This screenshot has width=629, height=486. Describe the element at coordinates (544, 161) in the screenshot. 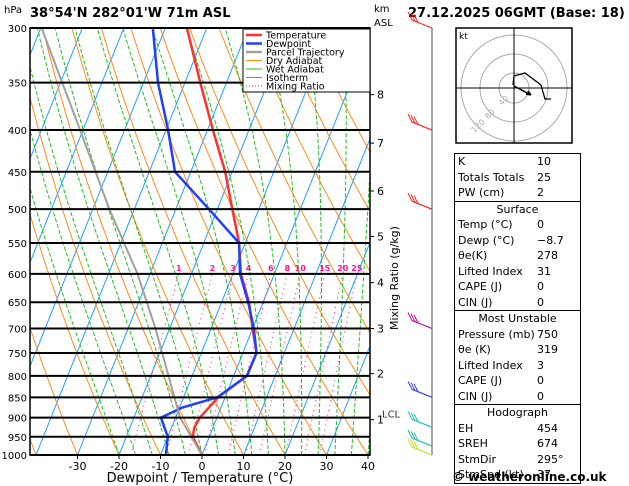

I see `row-value: 10` at that location.